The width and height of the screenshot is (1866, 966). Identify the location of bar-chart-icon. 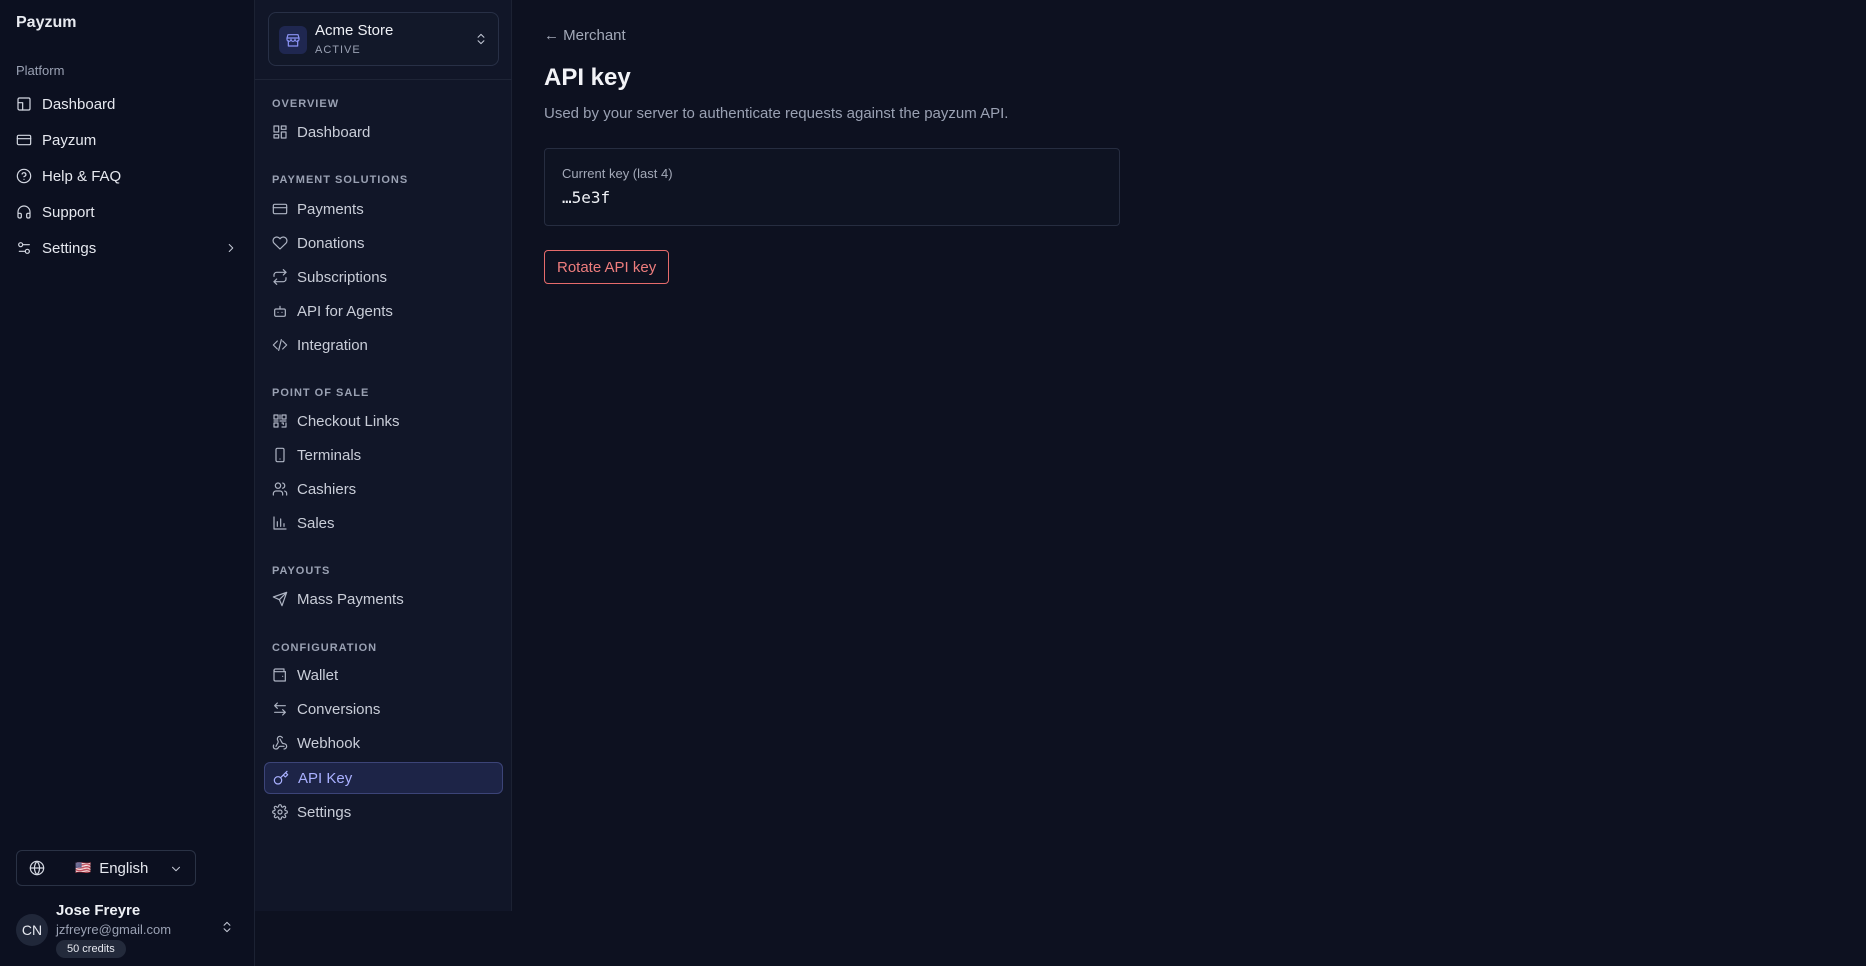
(280, 523).